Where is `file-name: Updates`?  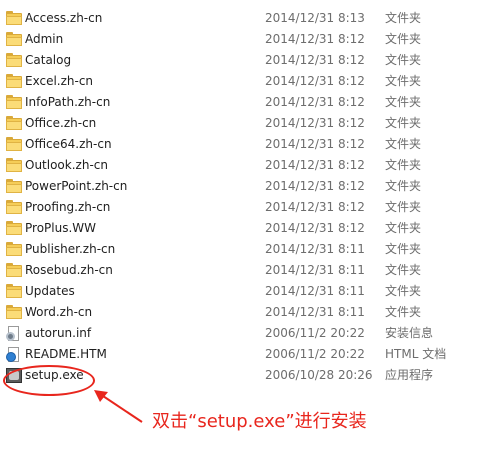
file-name: Updates is located at coordinates (50, 291).